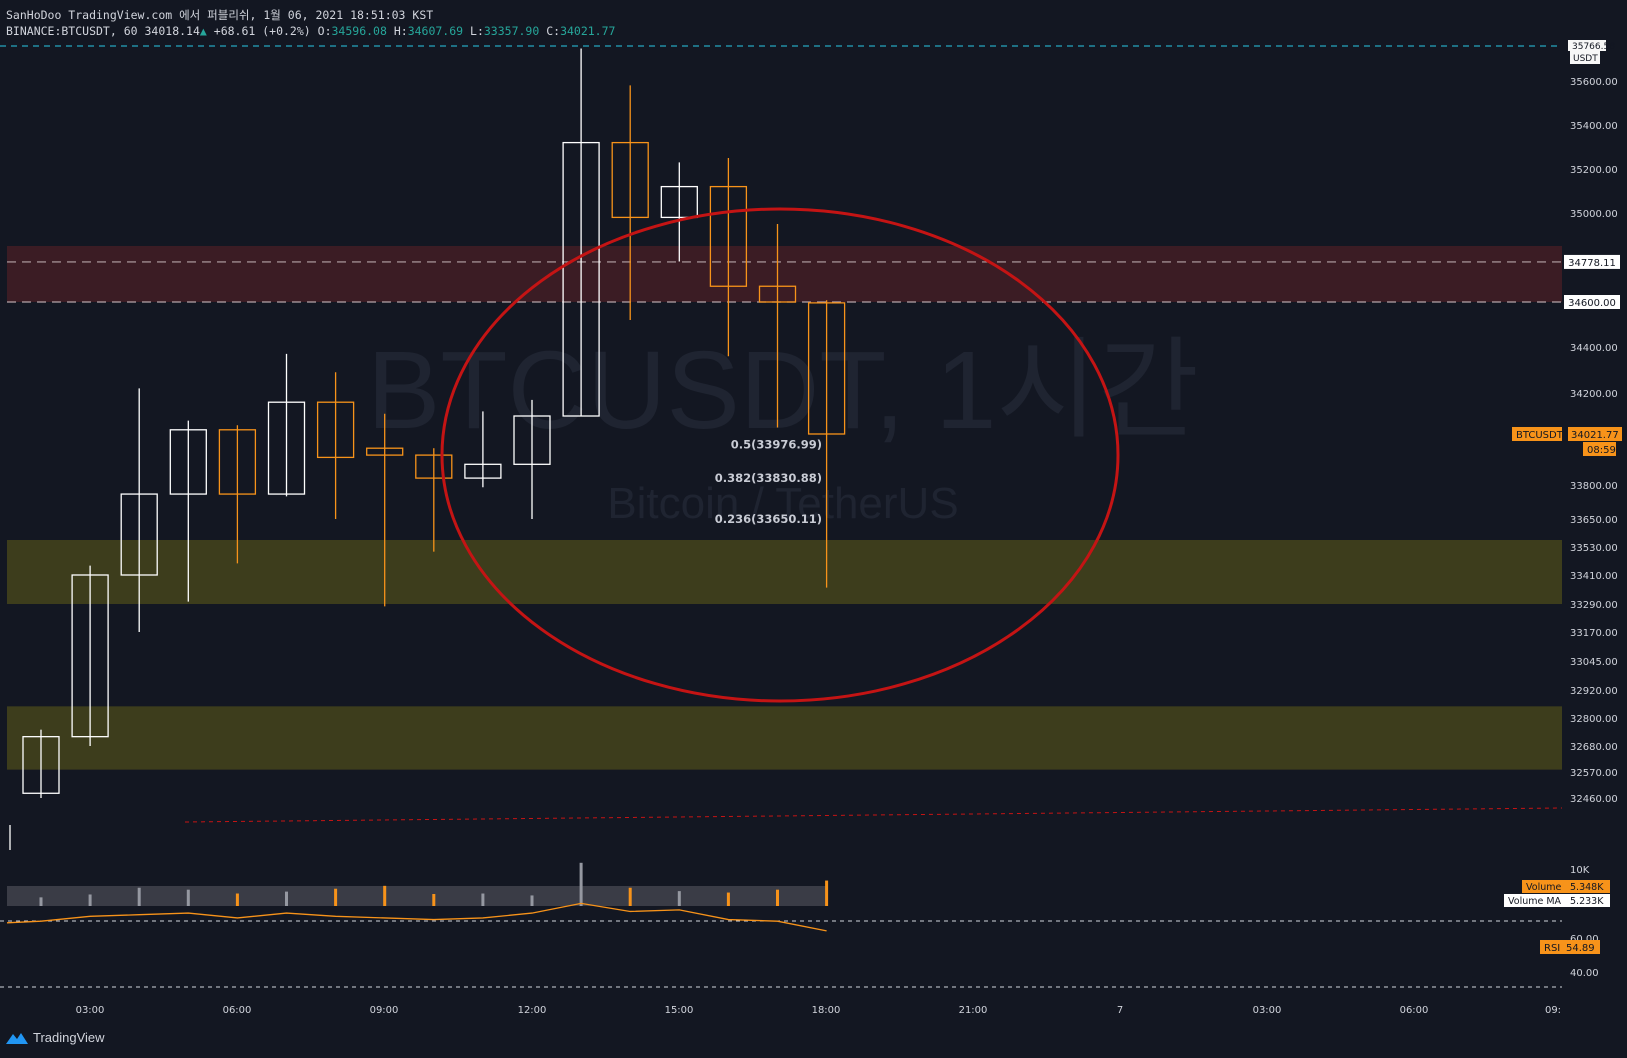 The height and width of the screenshot is (1058, 1627). Describe the element at coordinates (784, 274) in the screenshot. I see `zone-resistance` at that location.